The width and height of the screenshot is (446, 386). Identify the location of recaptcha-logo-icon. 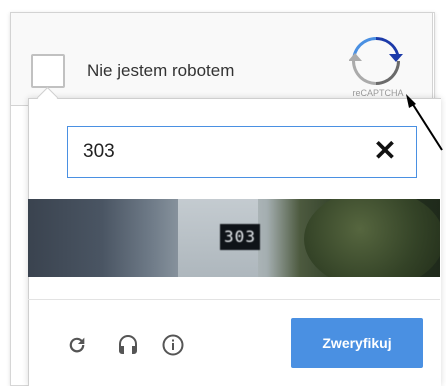
(376, 60).